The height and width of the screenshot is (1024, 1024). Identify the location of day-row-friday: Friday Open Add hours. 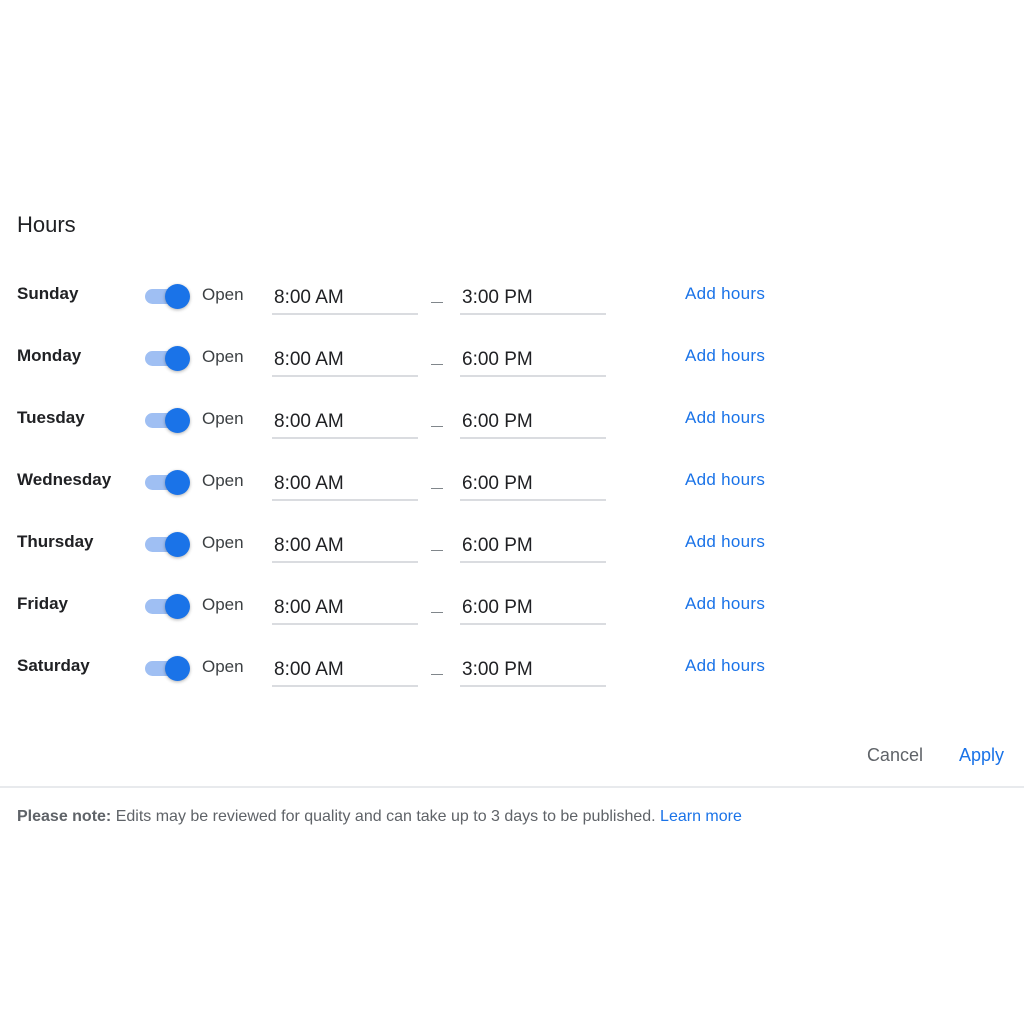
(512, 605).